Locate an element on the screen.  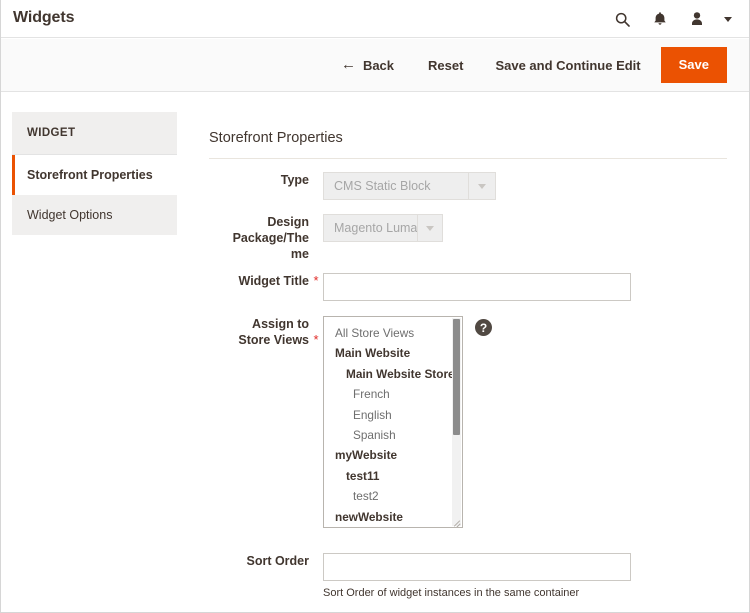
sidebar-heading: WIDGET is located at coordinates (94, 133).